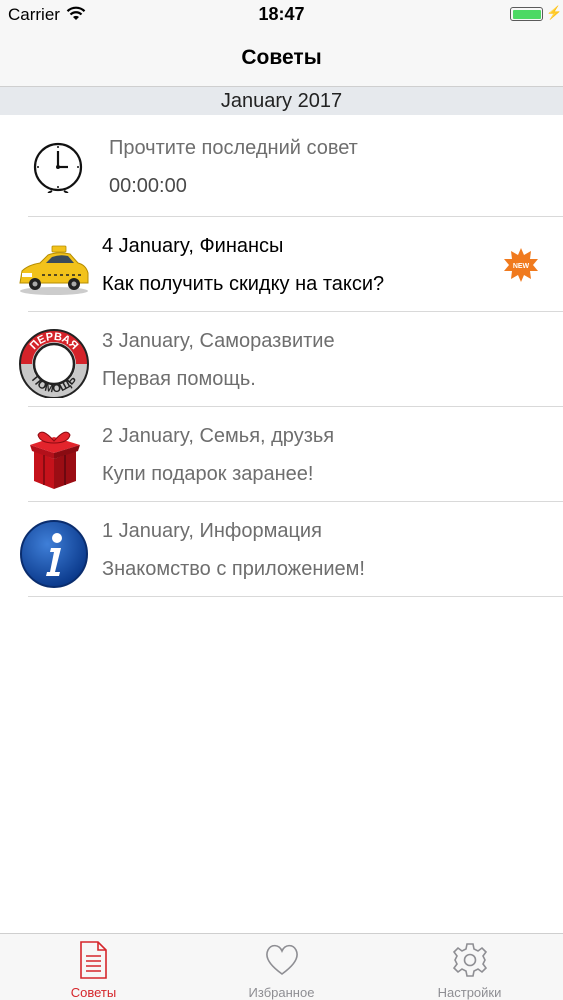  Describe the element at coordinates (218, 341) in the screenshot. I see `tip-date-category: 3 January, Саморазвитие` at that location.